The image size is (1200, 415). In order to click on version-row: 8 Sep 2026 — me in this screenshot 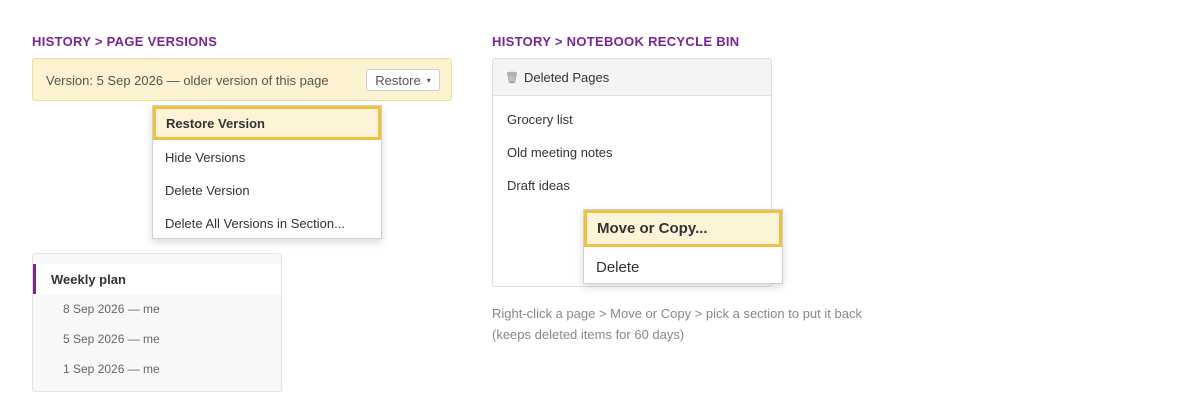, I will do `click(111, 309)`.